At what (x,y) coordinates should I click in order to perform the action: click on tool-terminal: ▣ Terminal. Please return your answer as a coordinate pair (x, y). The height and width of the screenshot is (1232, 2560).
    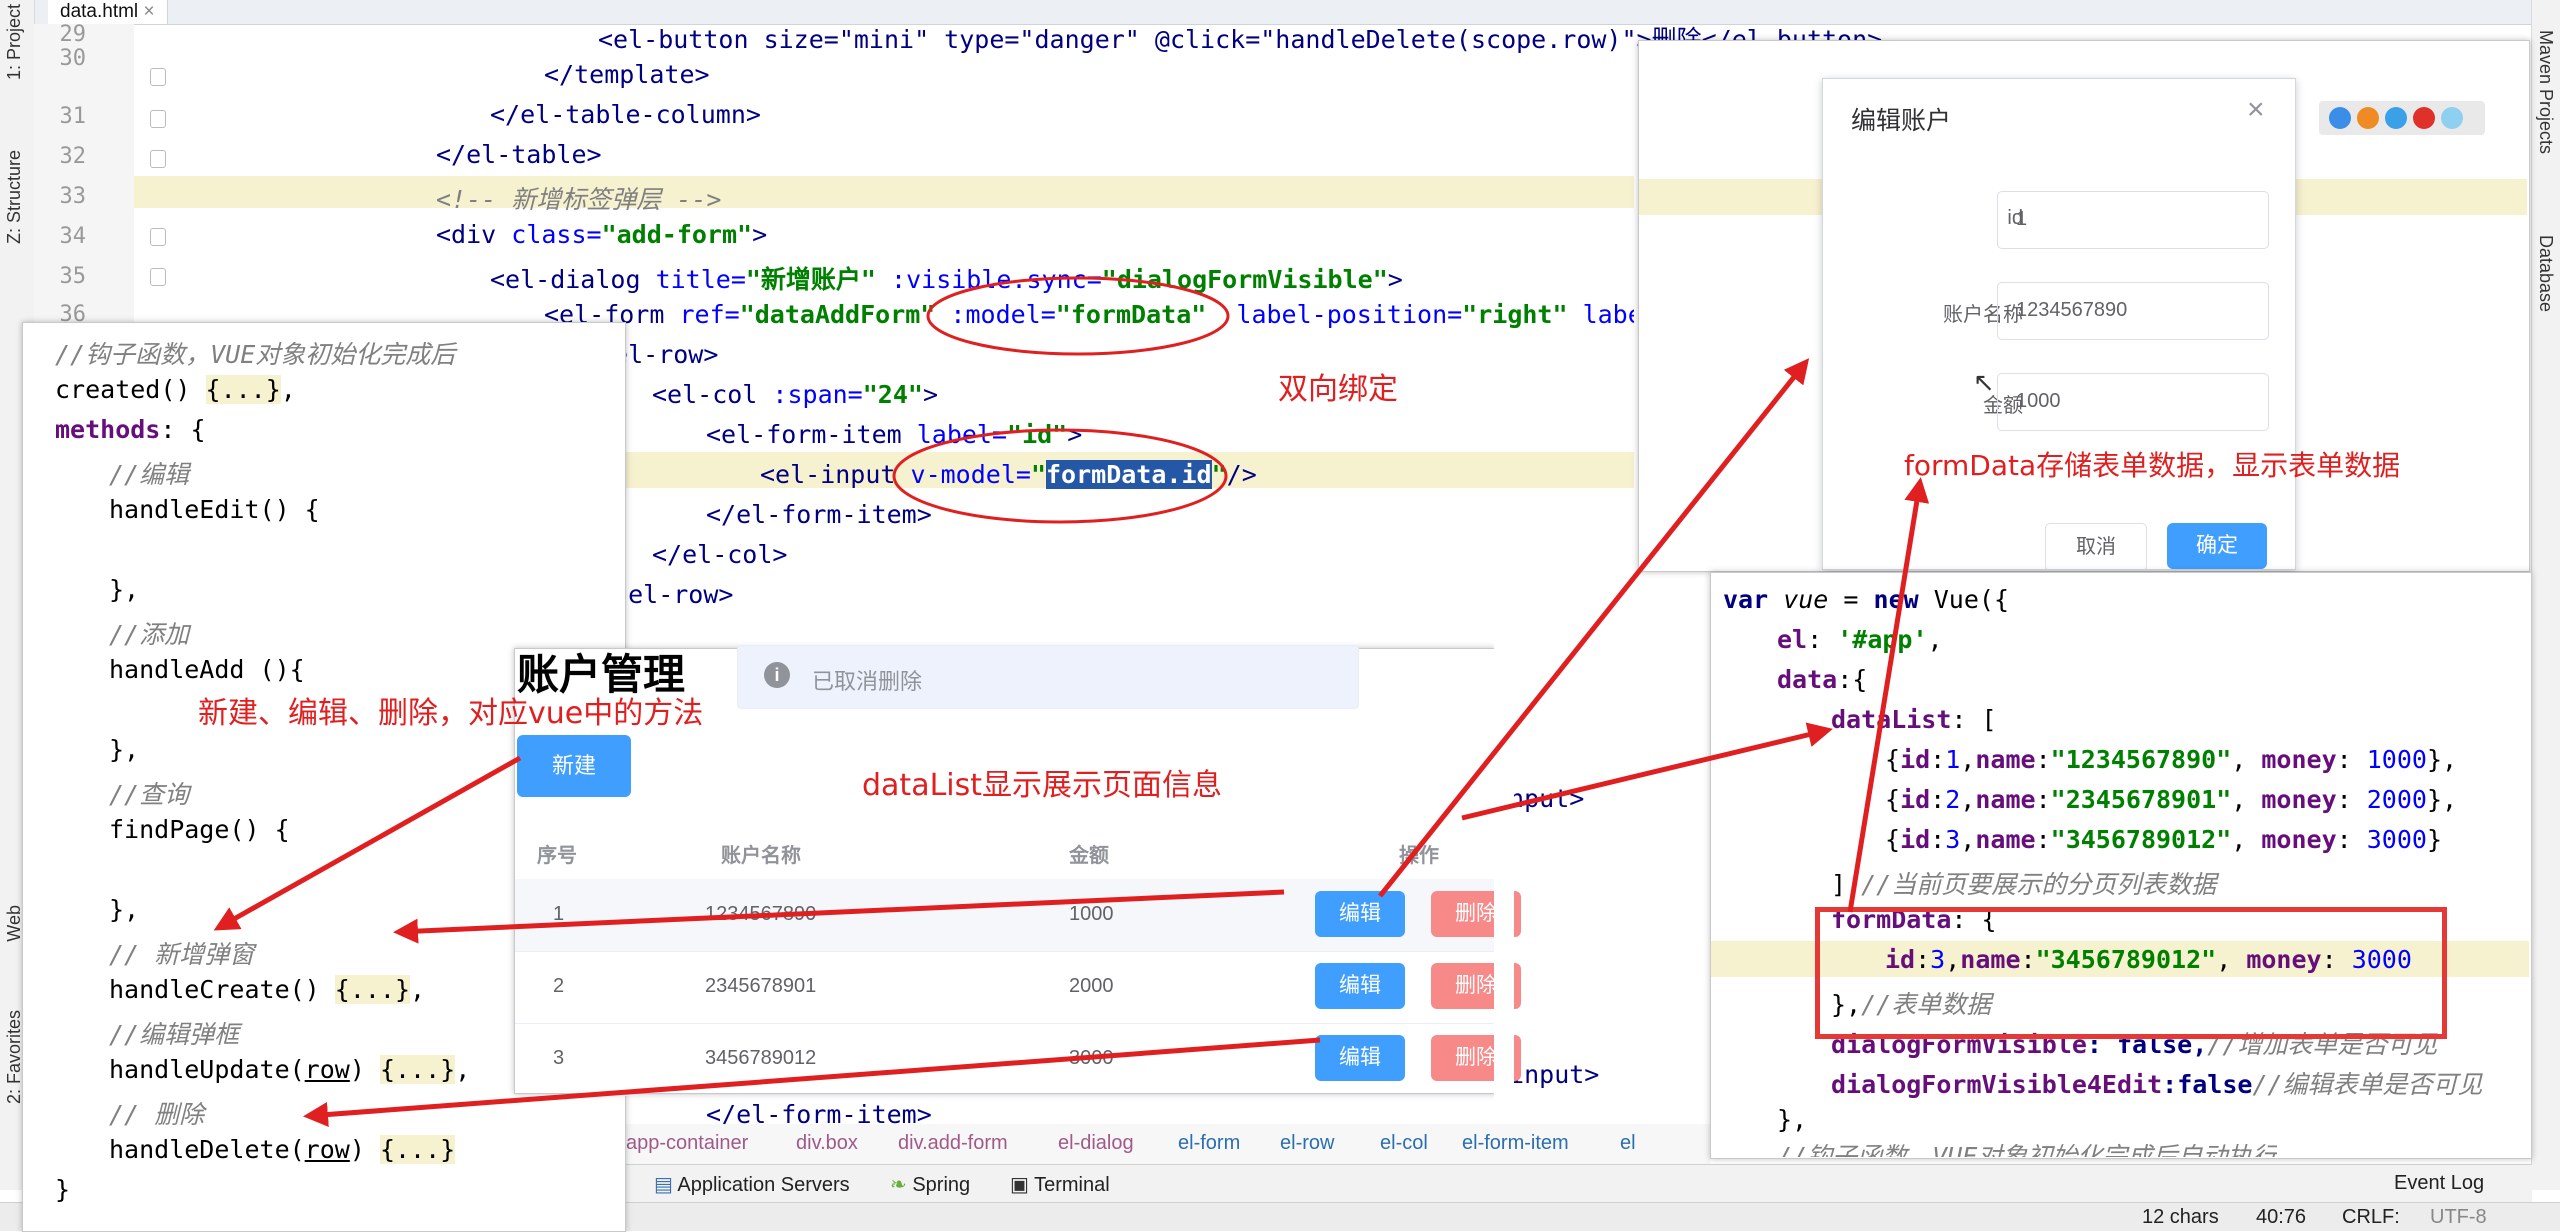
    Looking at the image, I should click on (1060, 1184).